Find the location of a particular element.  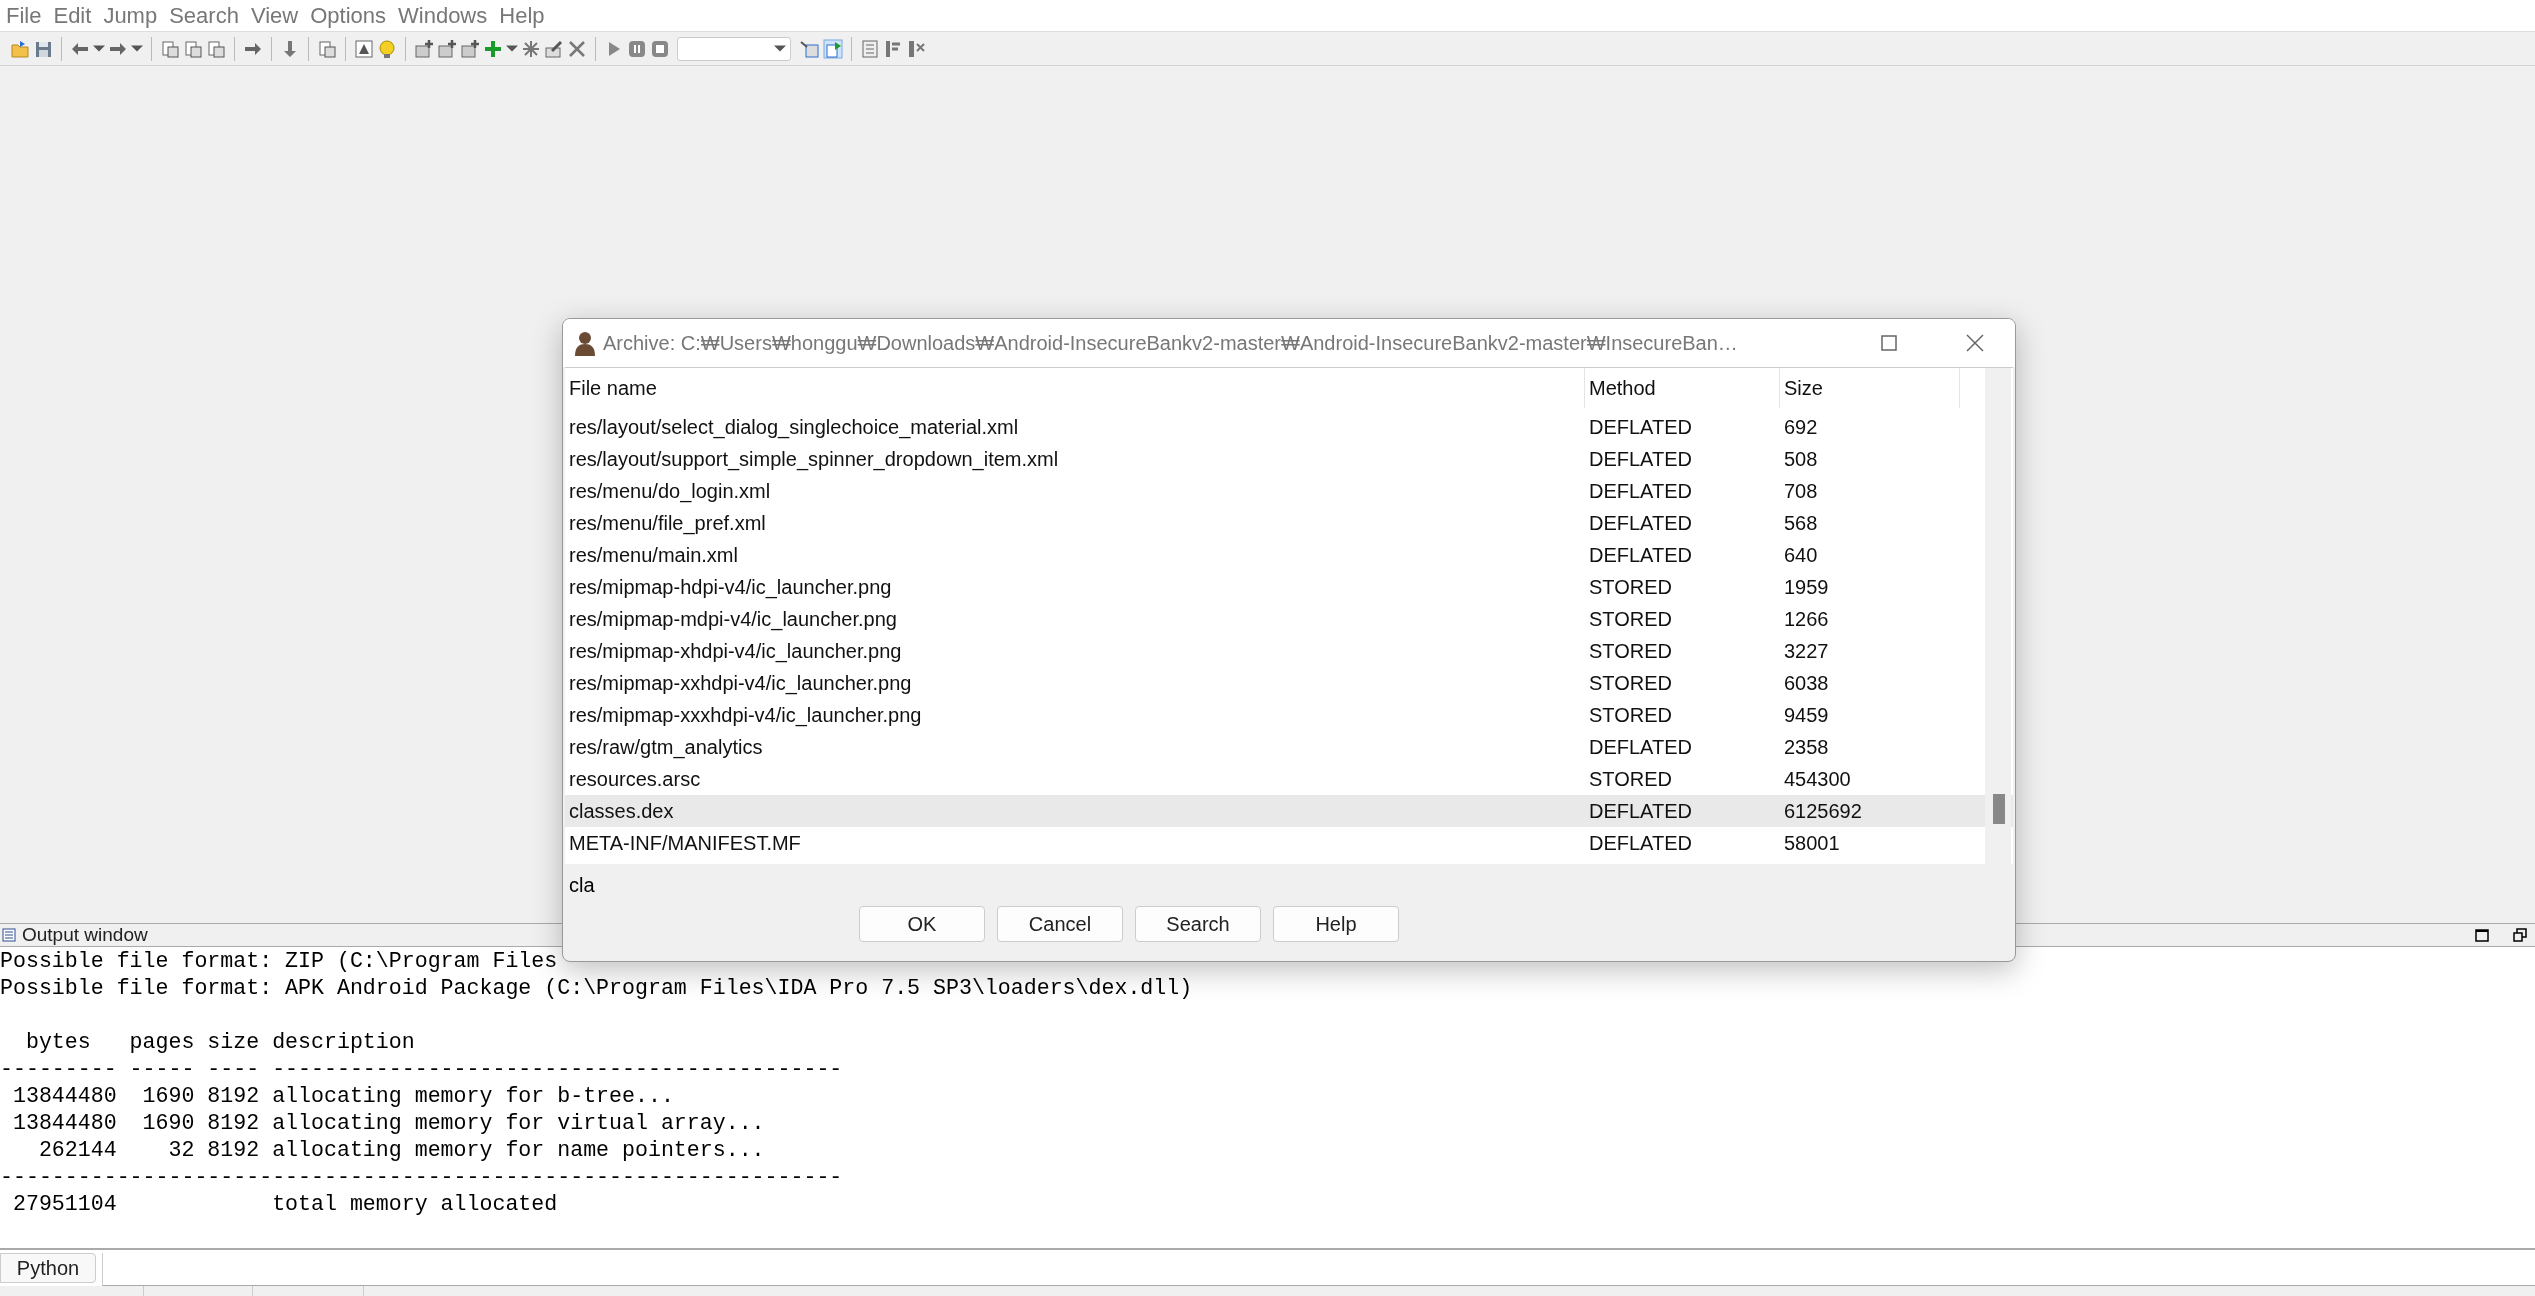

menu-item: Windows is located at coordinates (445, 15).